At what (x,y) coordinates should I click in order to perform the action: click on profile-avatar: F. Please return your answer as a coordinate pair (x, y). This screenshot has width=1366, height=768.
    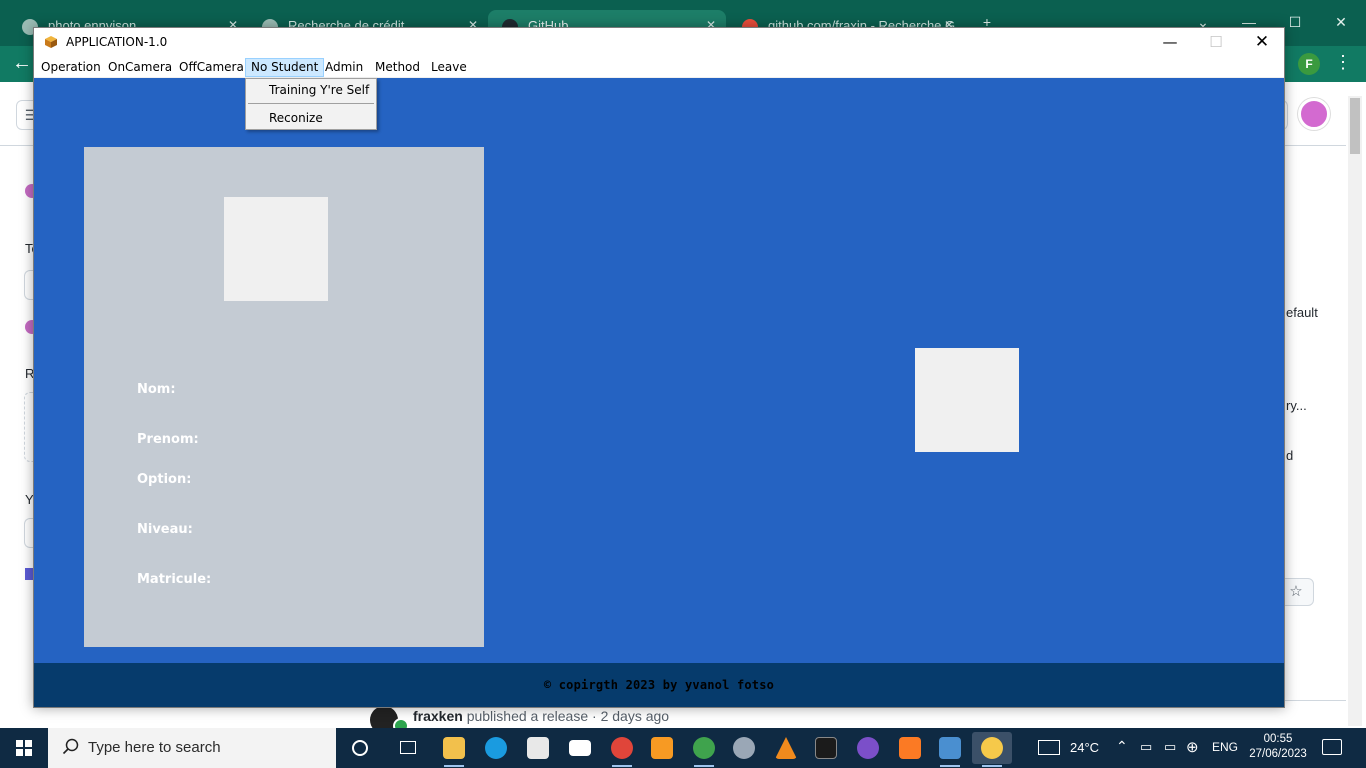
    Looking at the image, I should click on (1309, 64).